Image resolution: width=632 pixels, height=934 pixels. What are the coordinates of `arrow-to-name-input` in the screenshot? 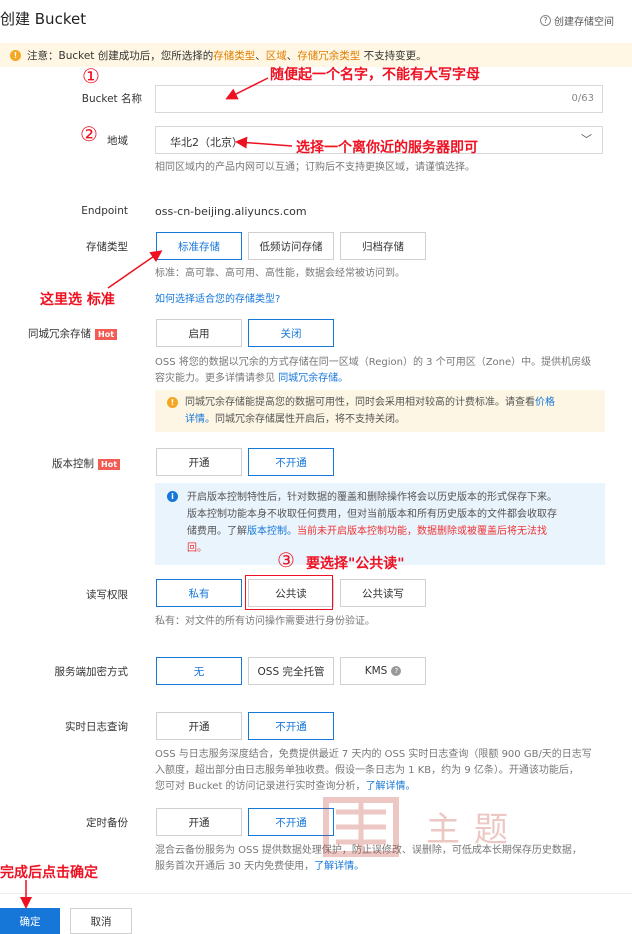 It's located at (247, 88).